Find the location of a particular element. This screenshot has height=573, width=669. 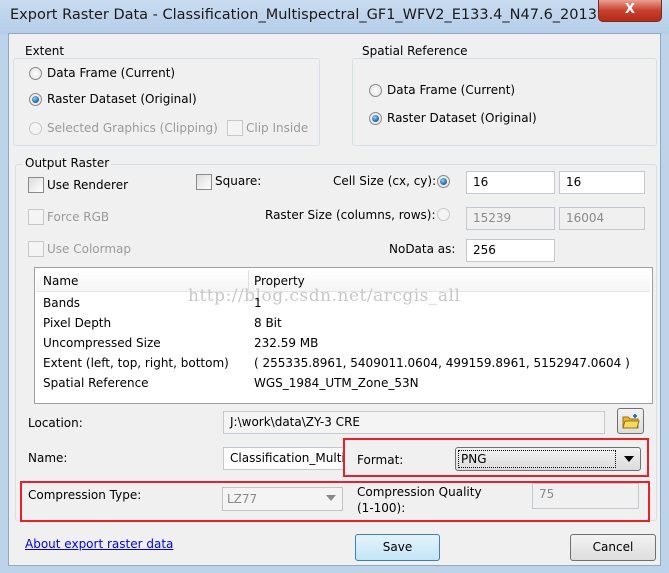

row-value: 1 is located at coordinates (258, 303).